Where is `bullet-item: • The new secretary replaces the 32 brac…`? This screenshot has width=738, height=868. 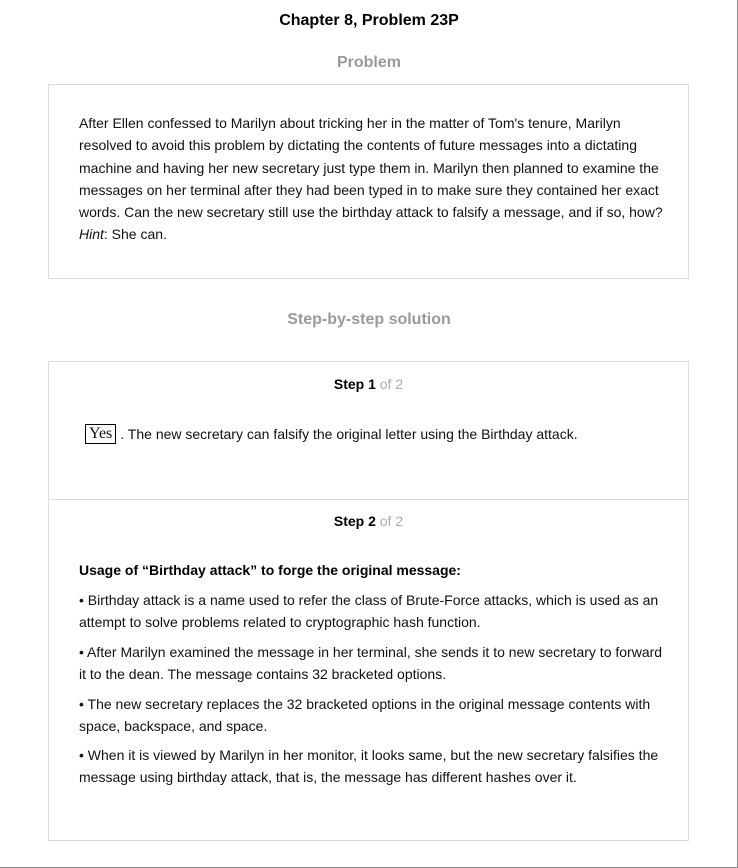 bullet-item: • The new secretary replaces the 32 brac… is located at coordinates (365, 715).